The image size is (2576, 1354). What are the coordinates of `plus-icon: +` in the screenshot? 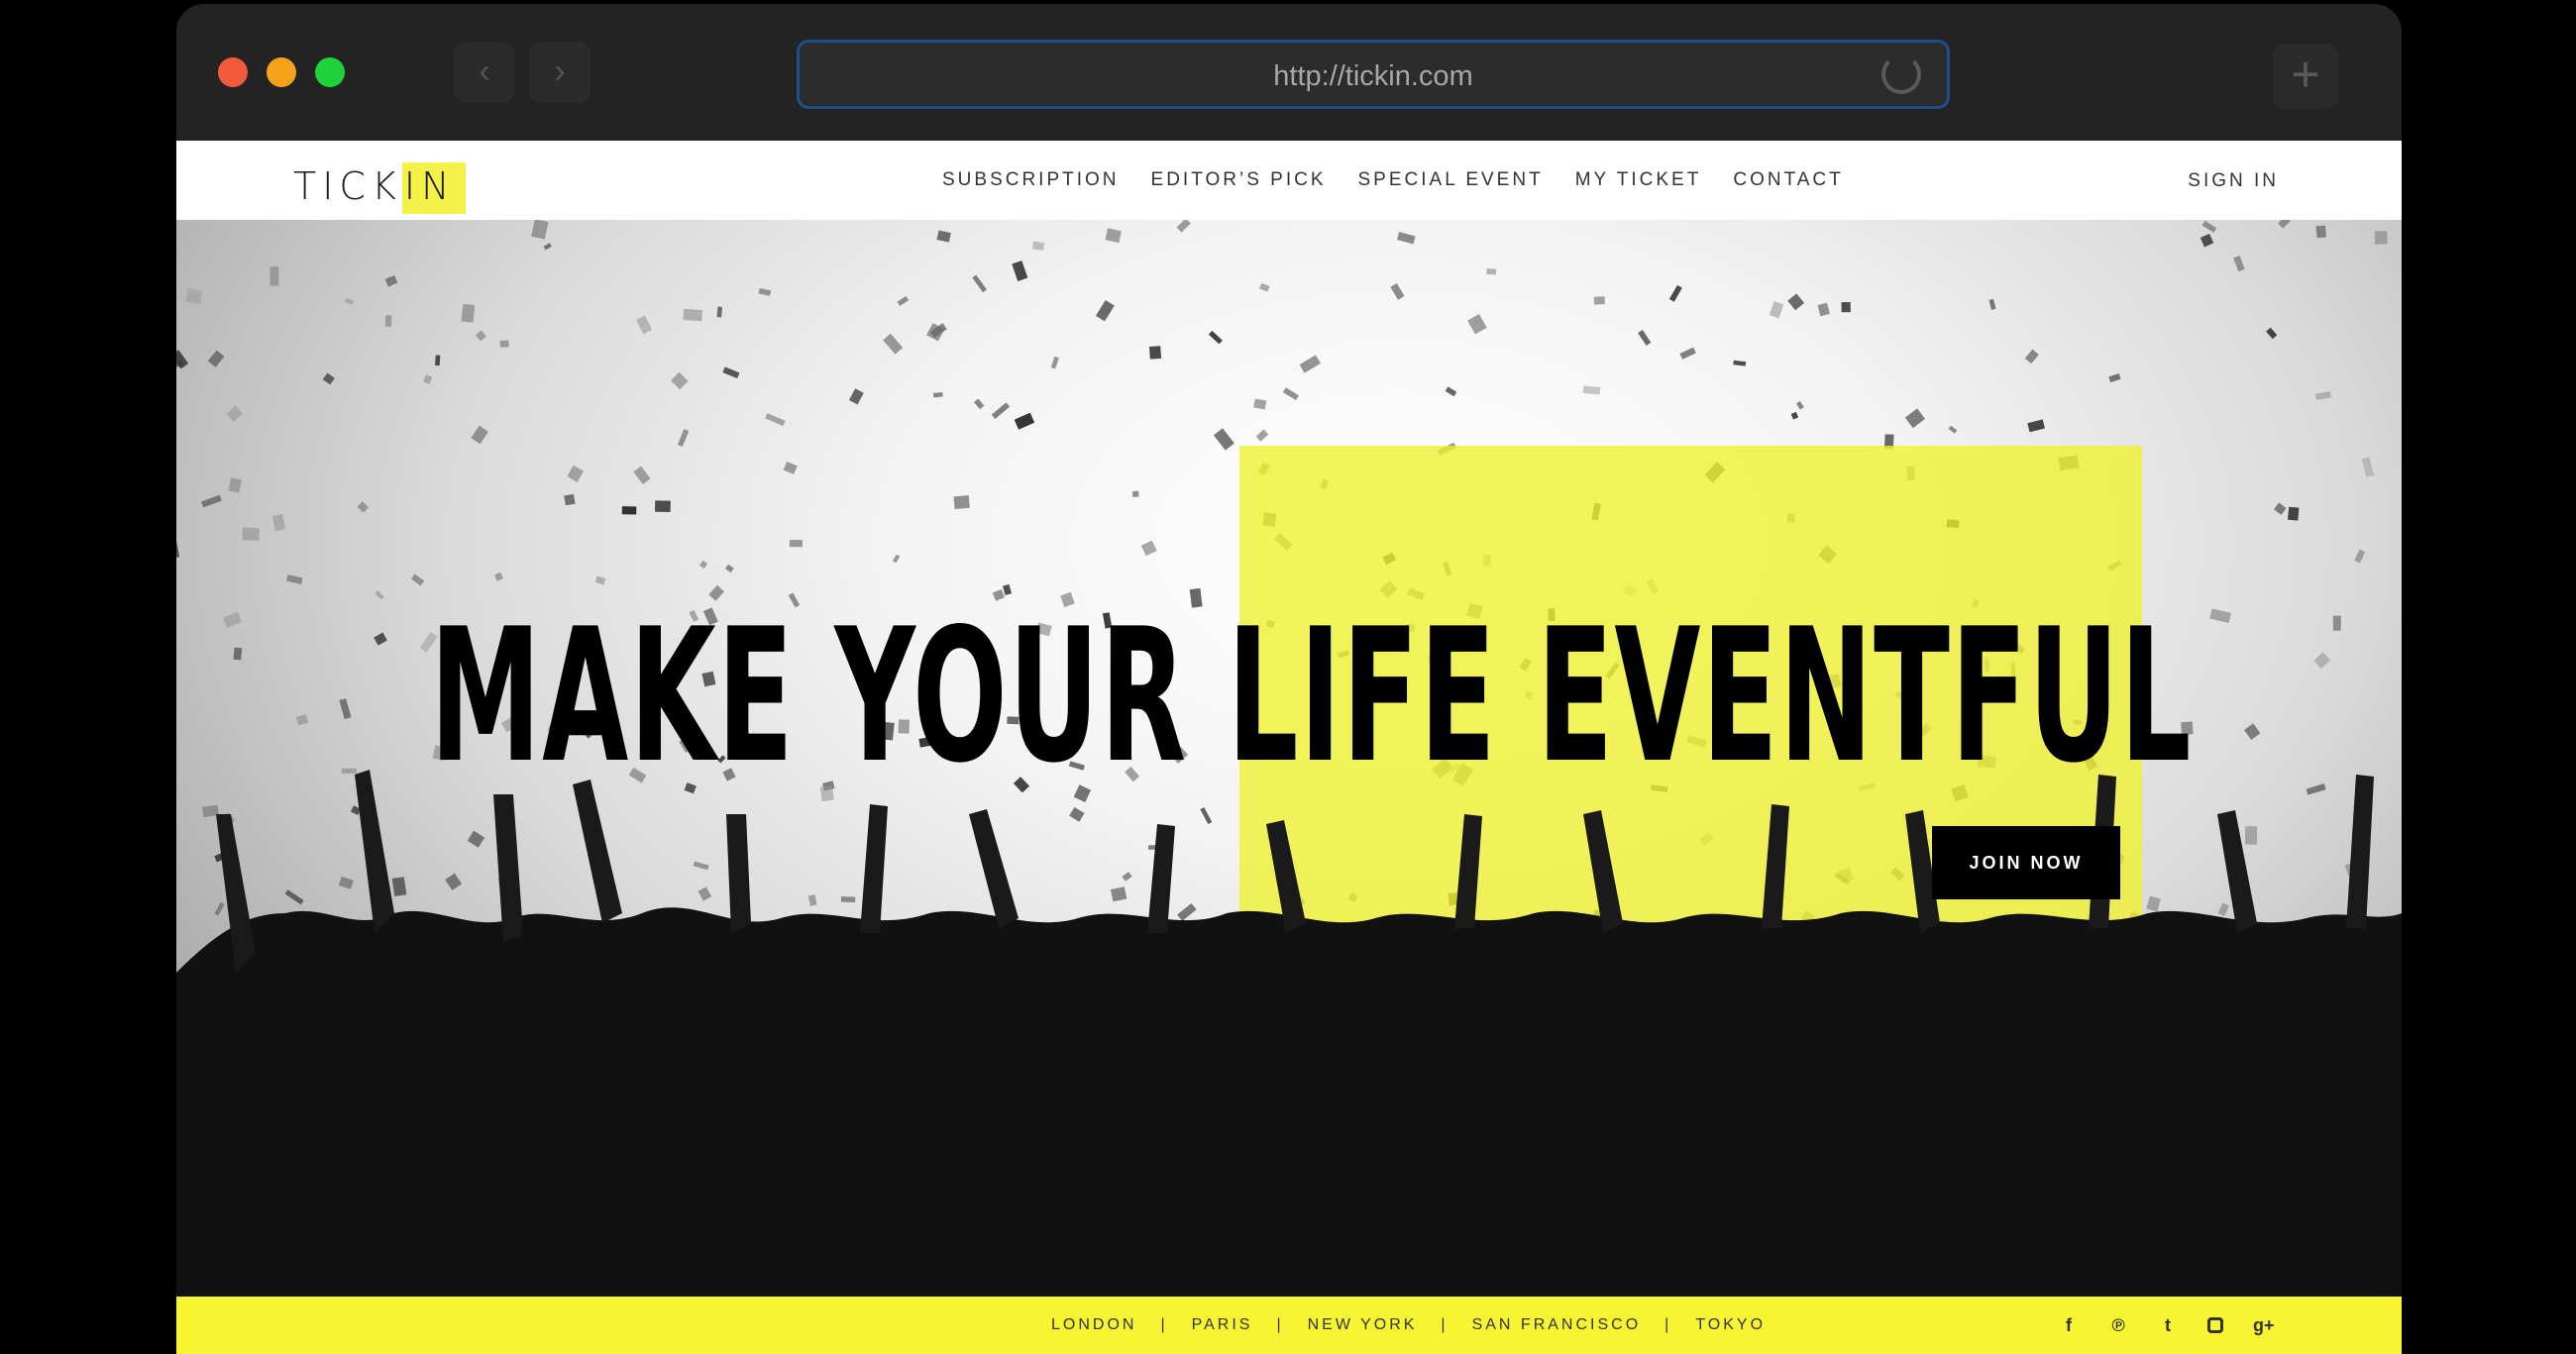 It's located at (2305, 74).